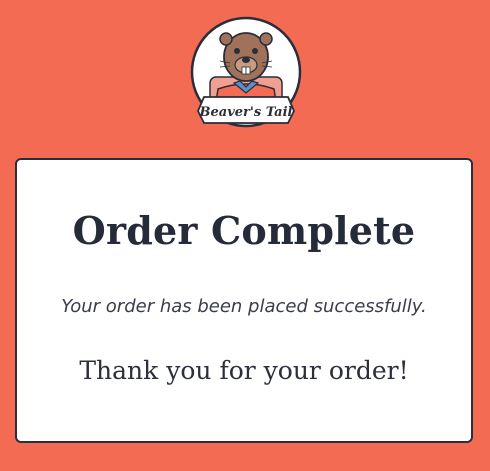  What do you see at coordinates (244, 370) in the screenshot?
I see `thank-you-message: Thank you for your order!` at bounding box center [244, 370].